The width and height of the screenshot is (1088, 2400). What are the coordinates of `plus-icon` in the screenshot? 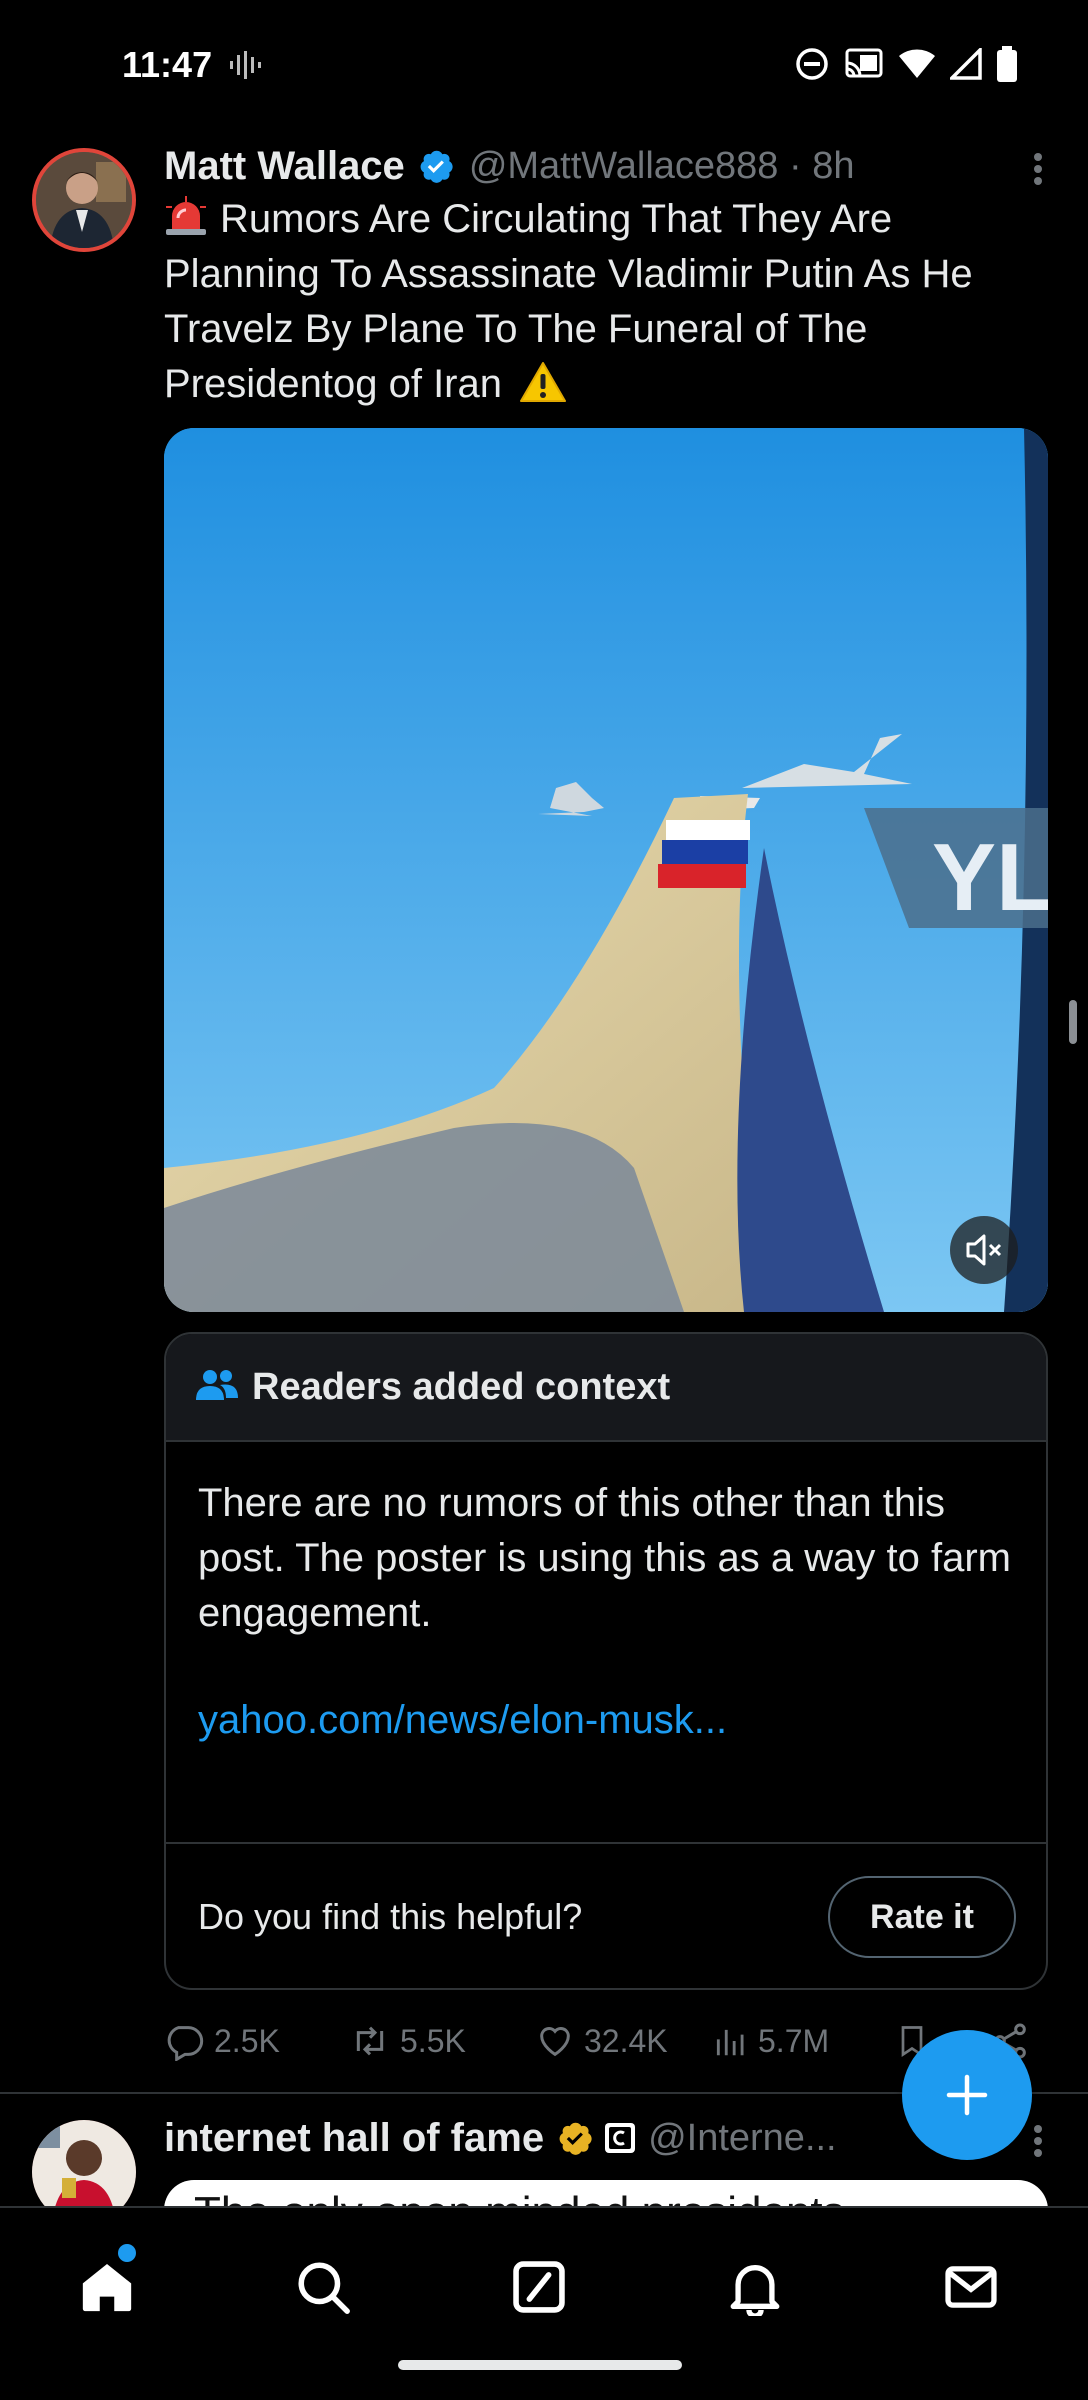 It's located at (967, 2095).